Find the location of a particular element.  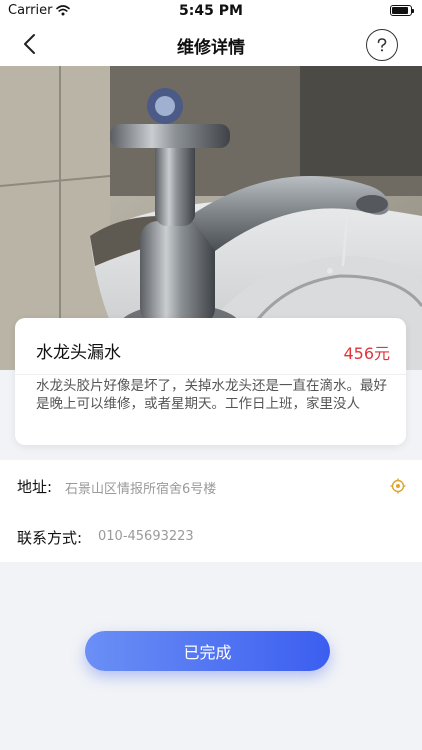

status-bar: Carrier 5:45 PM is located at coordinates (211, 11).